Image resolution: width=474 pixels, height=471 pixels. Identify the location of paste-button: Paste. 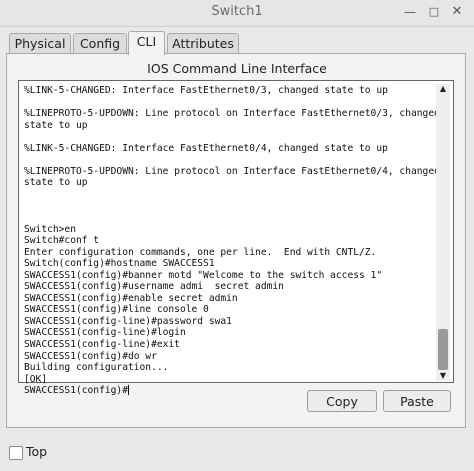
(417, 401).